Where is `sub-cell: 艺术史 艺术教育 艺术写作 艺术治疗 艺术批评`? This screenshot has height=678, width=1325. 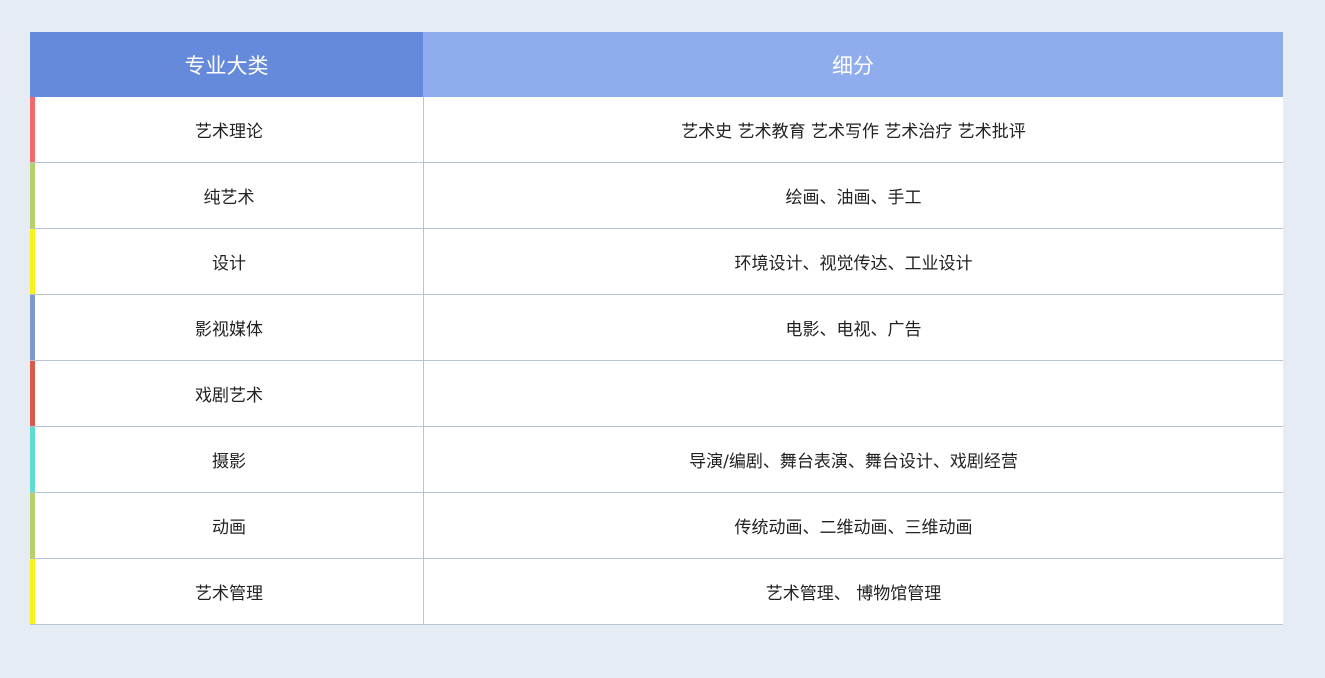
sub-cell: 艺术史 艺术教育 艺术写作 艺术治疗 艺术批评 is located at coordinates (853, 132).